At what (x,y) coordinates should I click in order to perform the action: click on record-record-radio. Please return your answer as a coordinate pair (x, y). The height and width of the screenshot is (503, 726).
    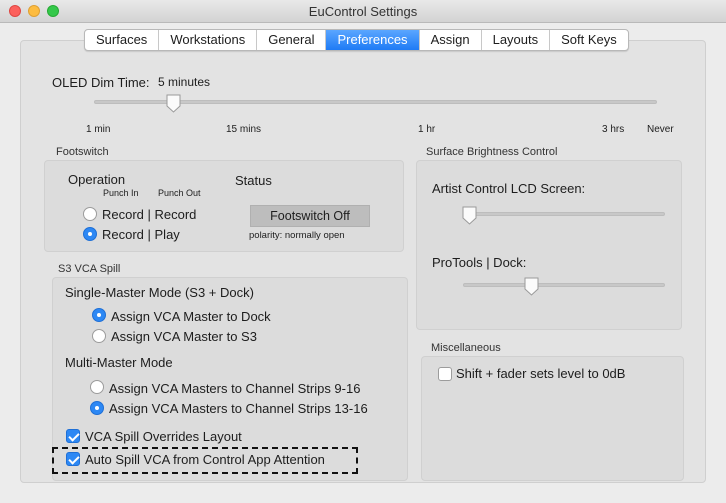
    Looking at the image, I should click on (90, 214).